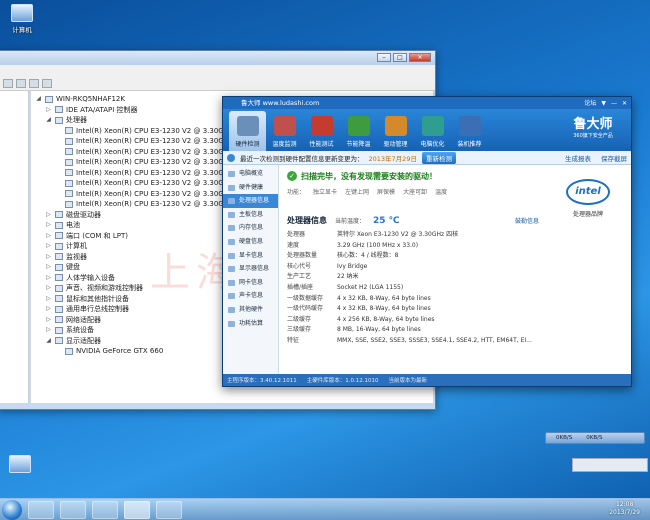 This screenshot has height=520, width=650. I want to click on tab-1: 温度监测, so click(284, 131).